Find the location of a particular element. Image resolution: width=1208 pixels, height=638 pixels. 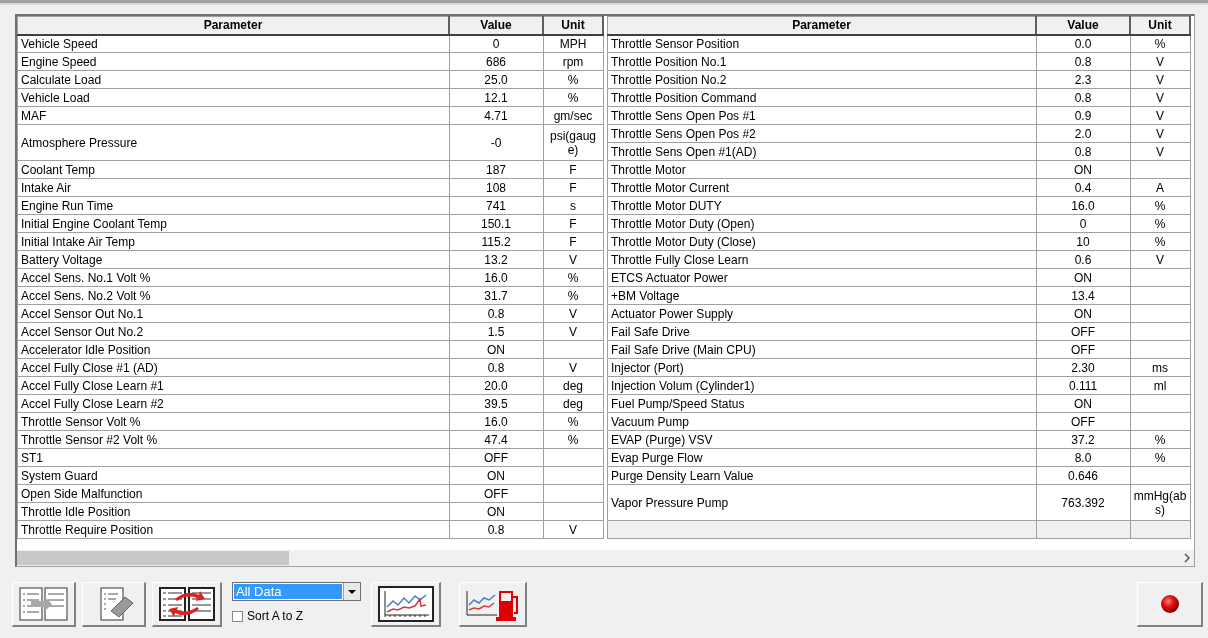

move-list-button is located at coordinates (44, 604).